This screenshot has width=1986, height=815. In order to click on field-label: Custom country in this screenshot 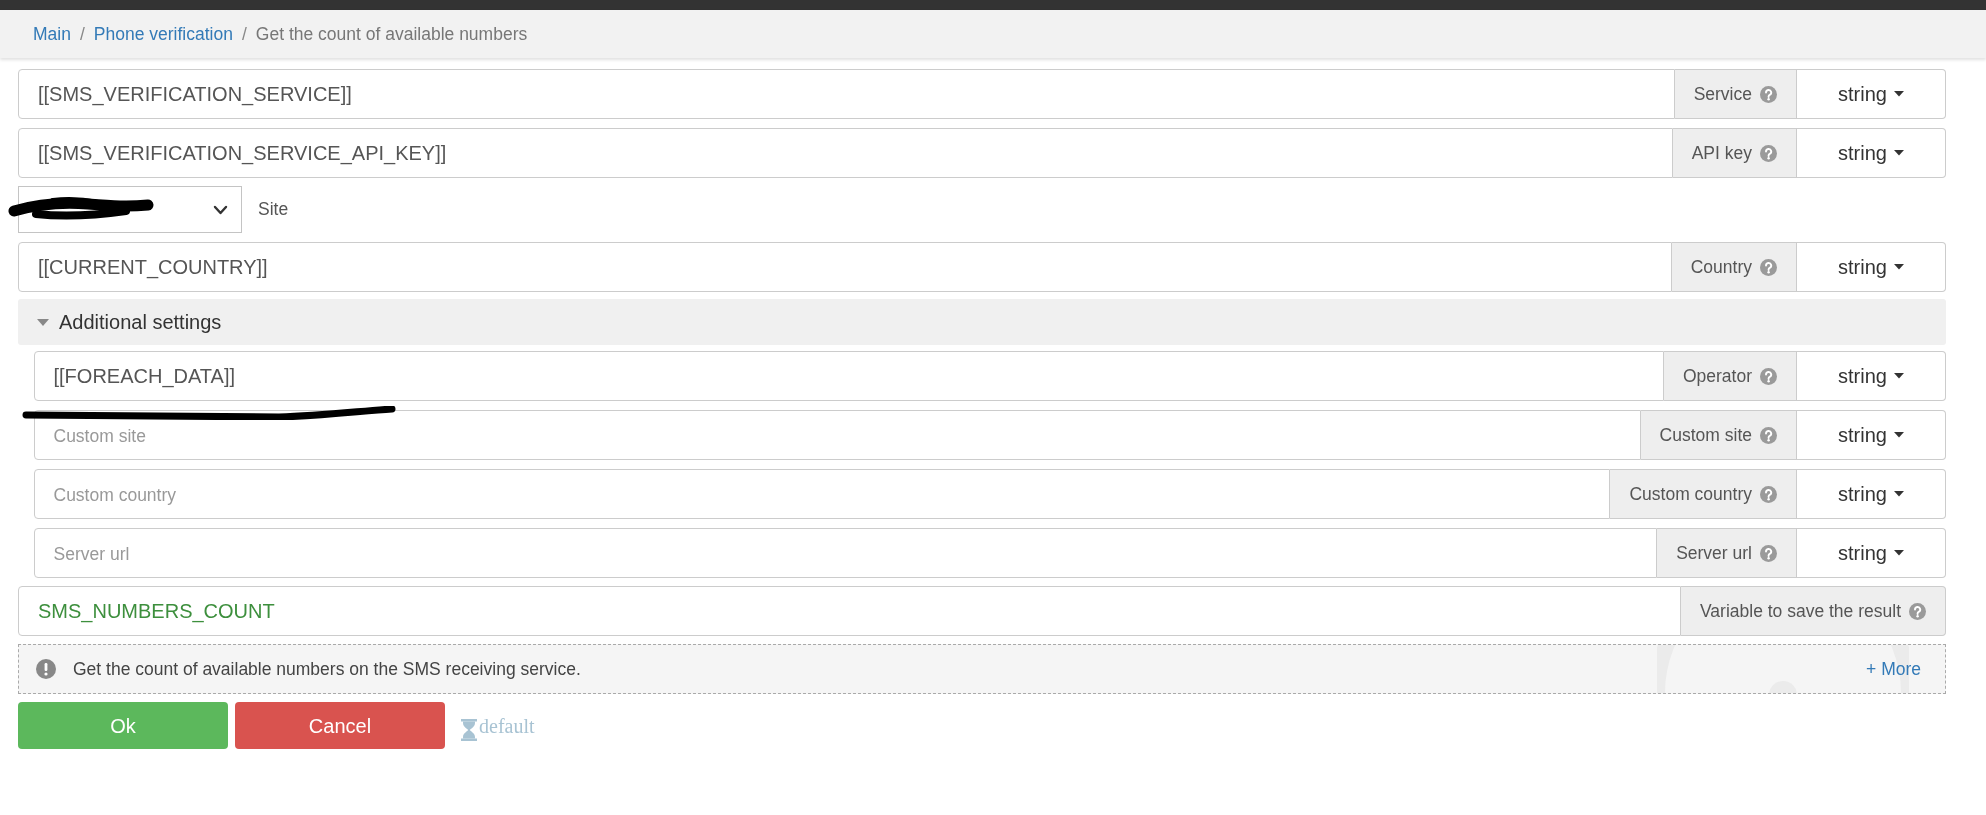, I will do `click(1690, 494)`.